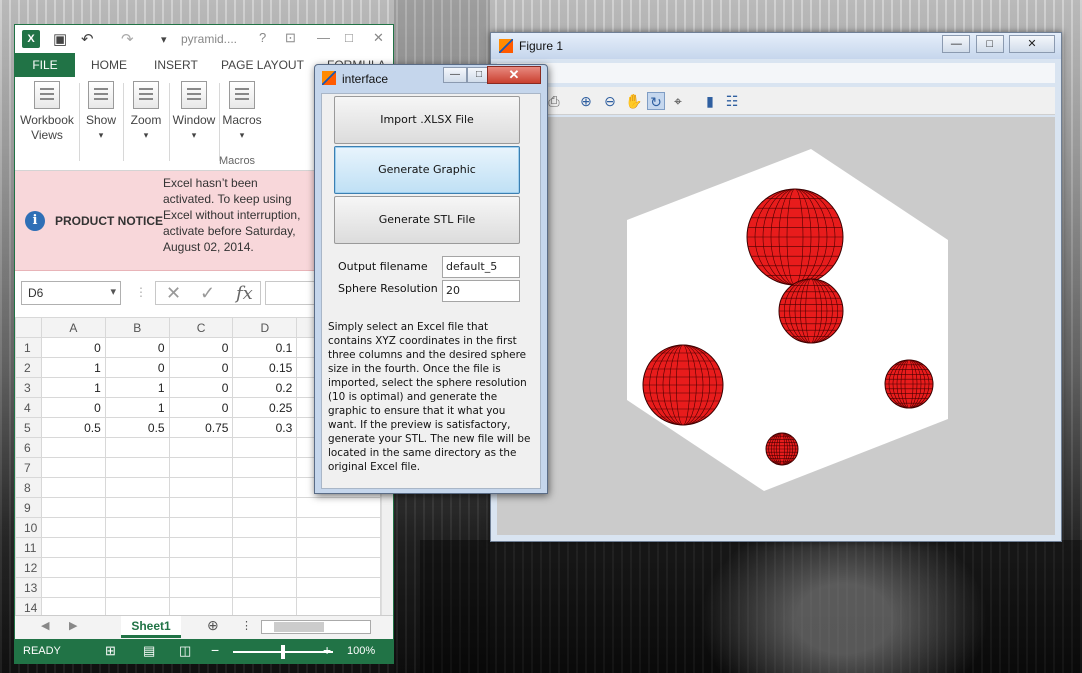 This screenshot has height=673, width=1082. What do you see at coordinates (28, 367) in the screenshot?
I see `row-header: 2` at bounding box center [28, 367].